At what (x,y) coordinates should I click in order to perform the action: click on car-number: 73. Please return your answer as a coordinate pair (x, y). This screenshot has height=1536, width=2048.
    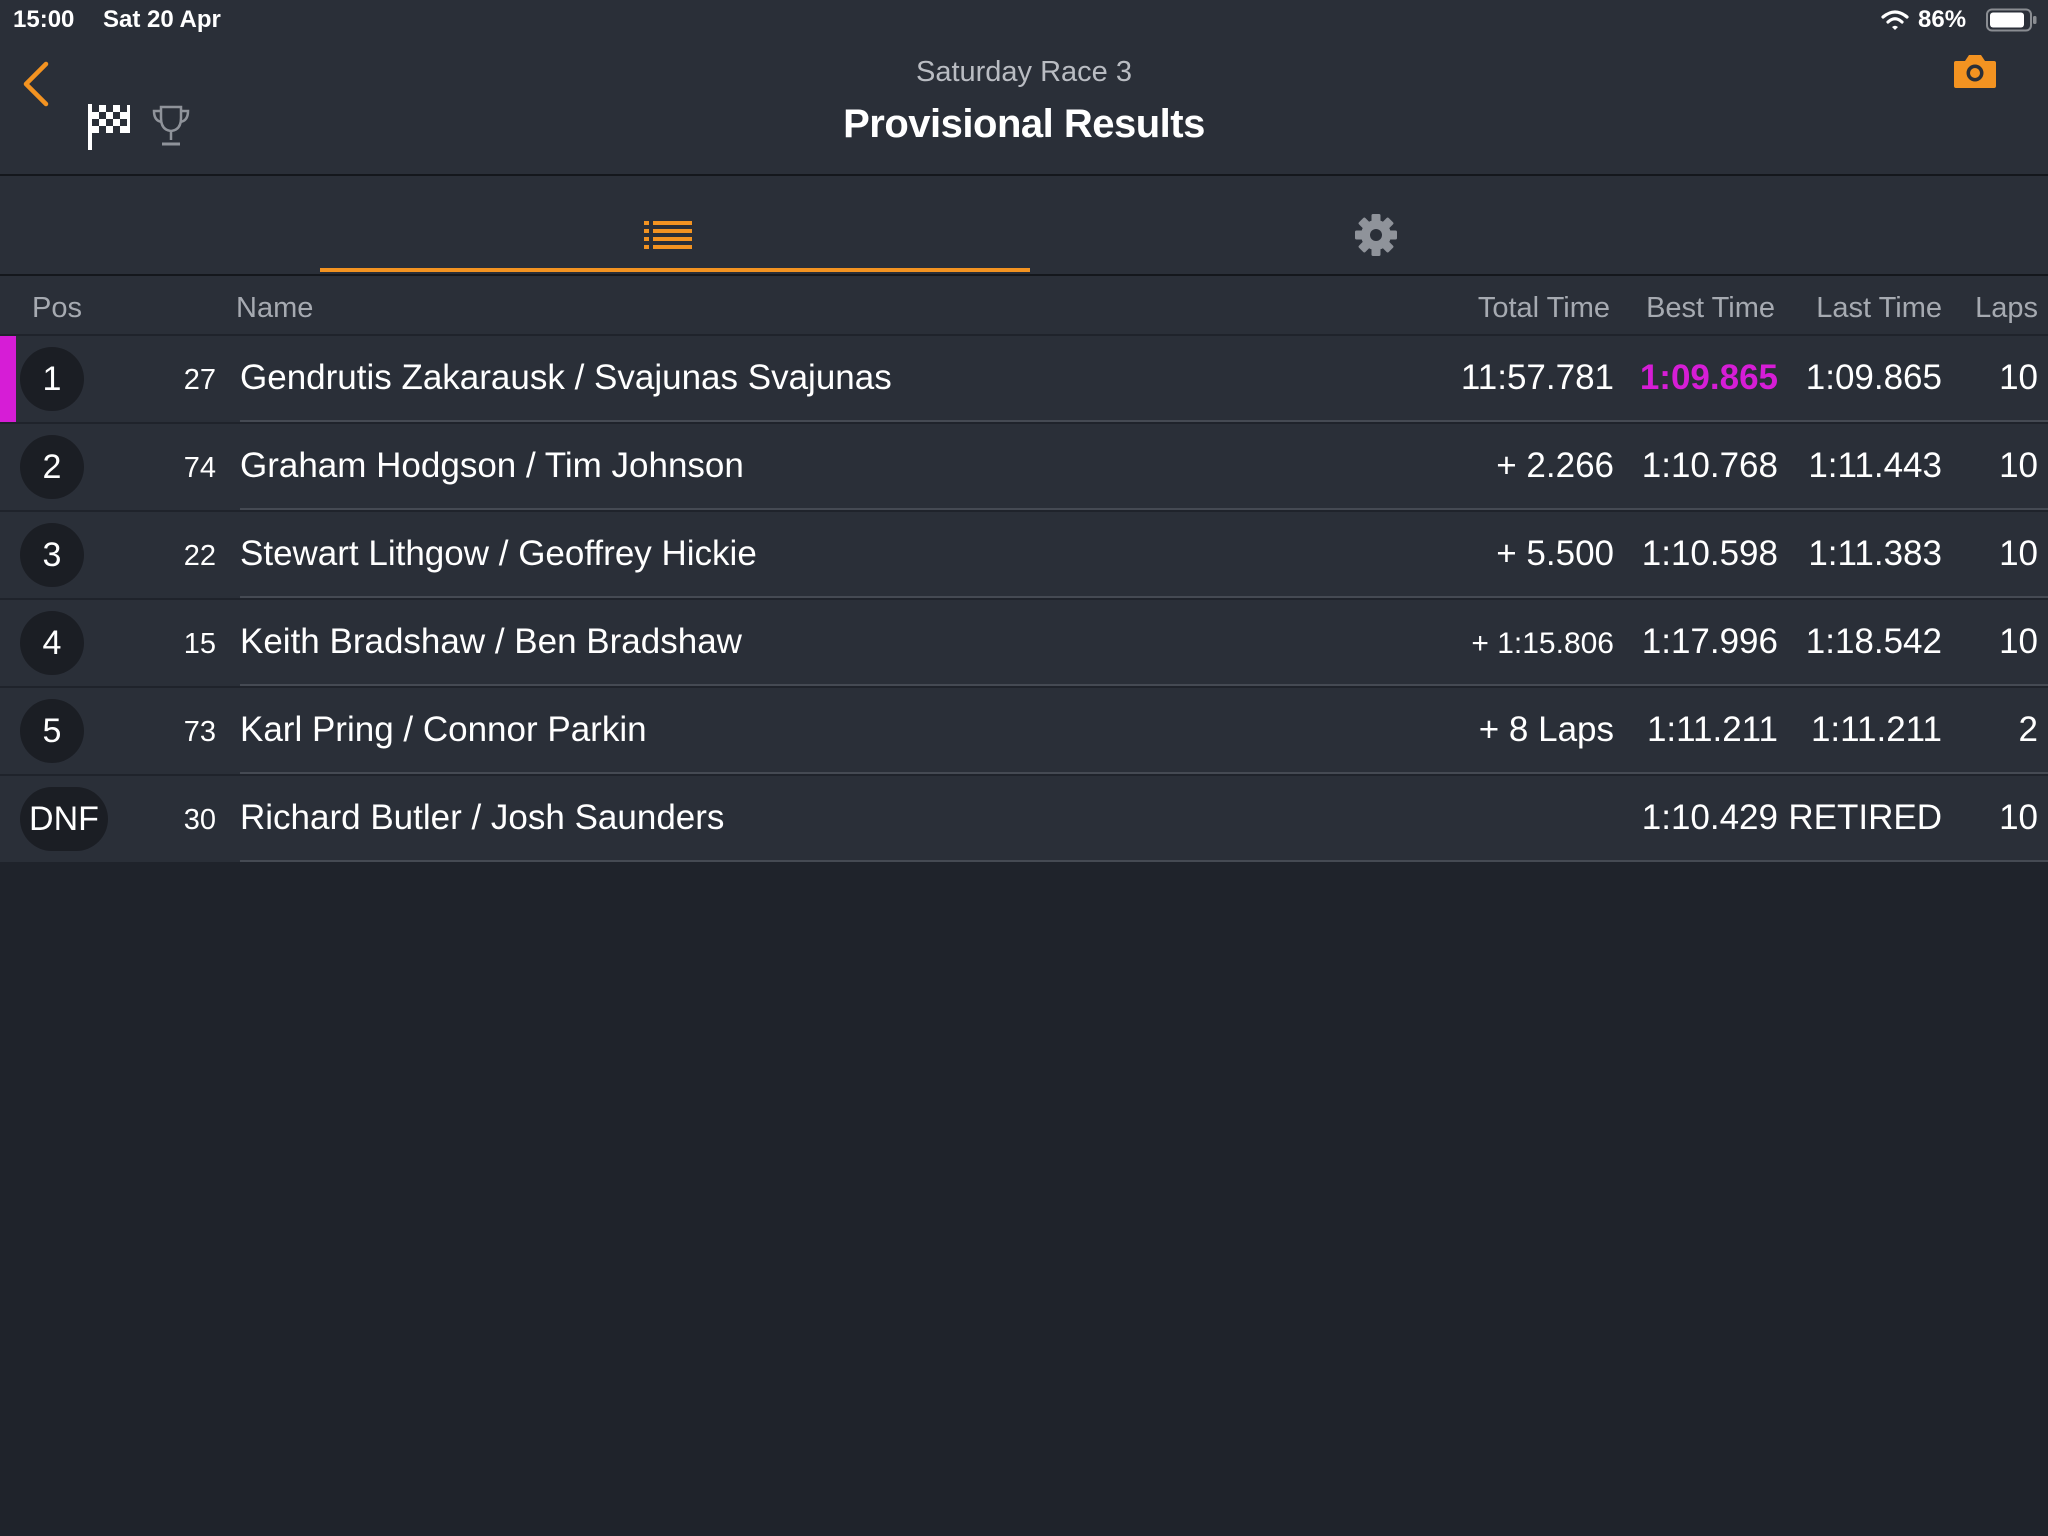
    Looking at the image, I should click on (199, 732).